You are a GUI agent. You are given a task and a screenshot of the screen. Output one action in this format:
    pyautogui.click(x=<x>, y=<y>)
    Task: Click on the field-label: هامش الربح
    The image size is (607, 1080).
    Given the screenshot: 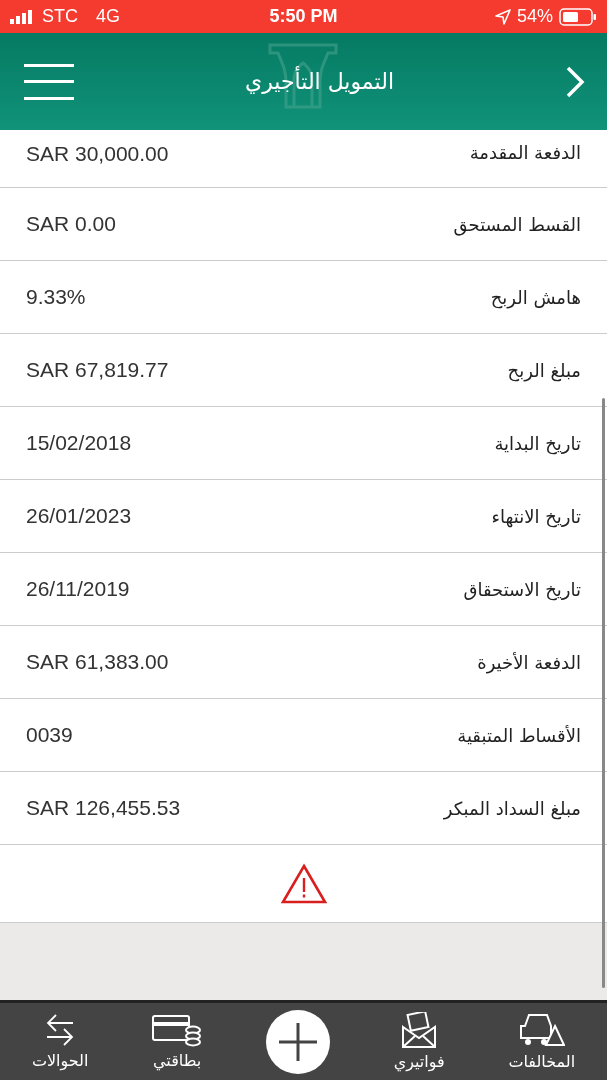 What is the action you would take?
    pyautogui.click(x=535, y=297)
    